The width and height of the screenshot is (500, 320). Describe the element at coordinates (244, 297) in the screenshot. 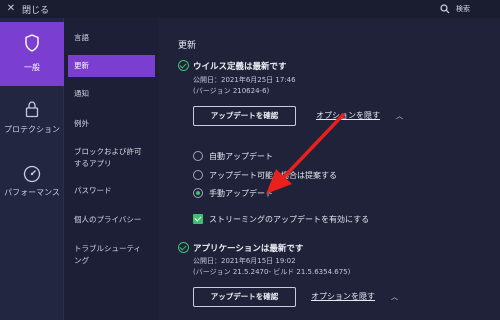

I see `app-check-update-button: アップデートを確認` at that location.